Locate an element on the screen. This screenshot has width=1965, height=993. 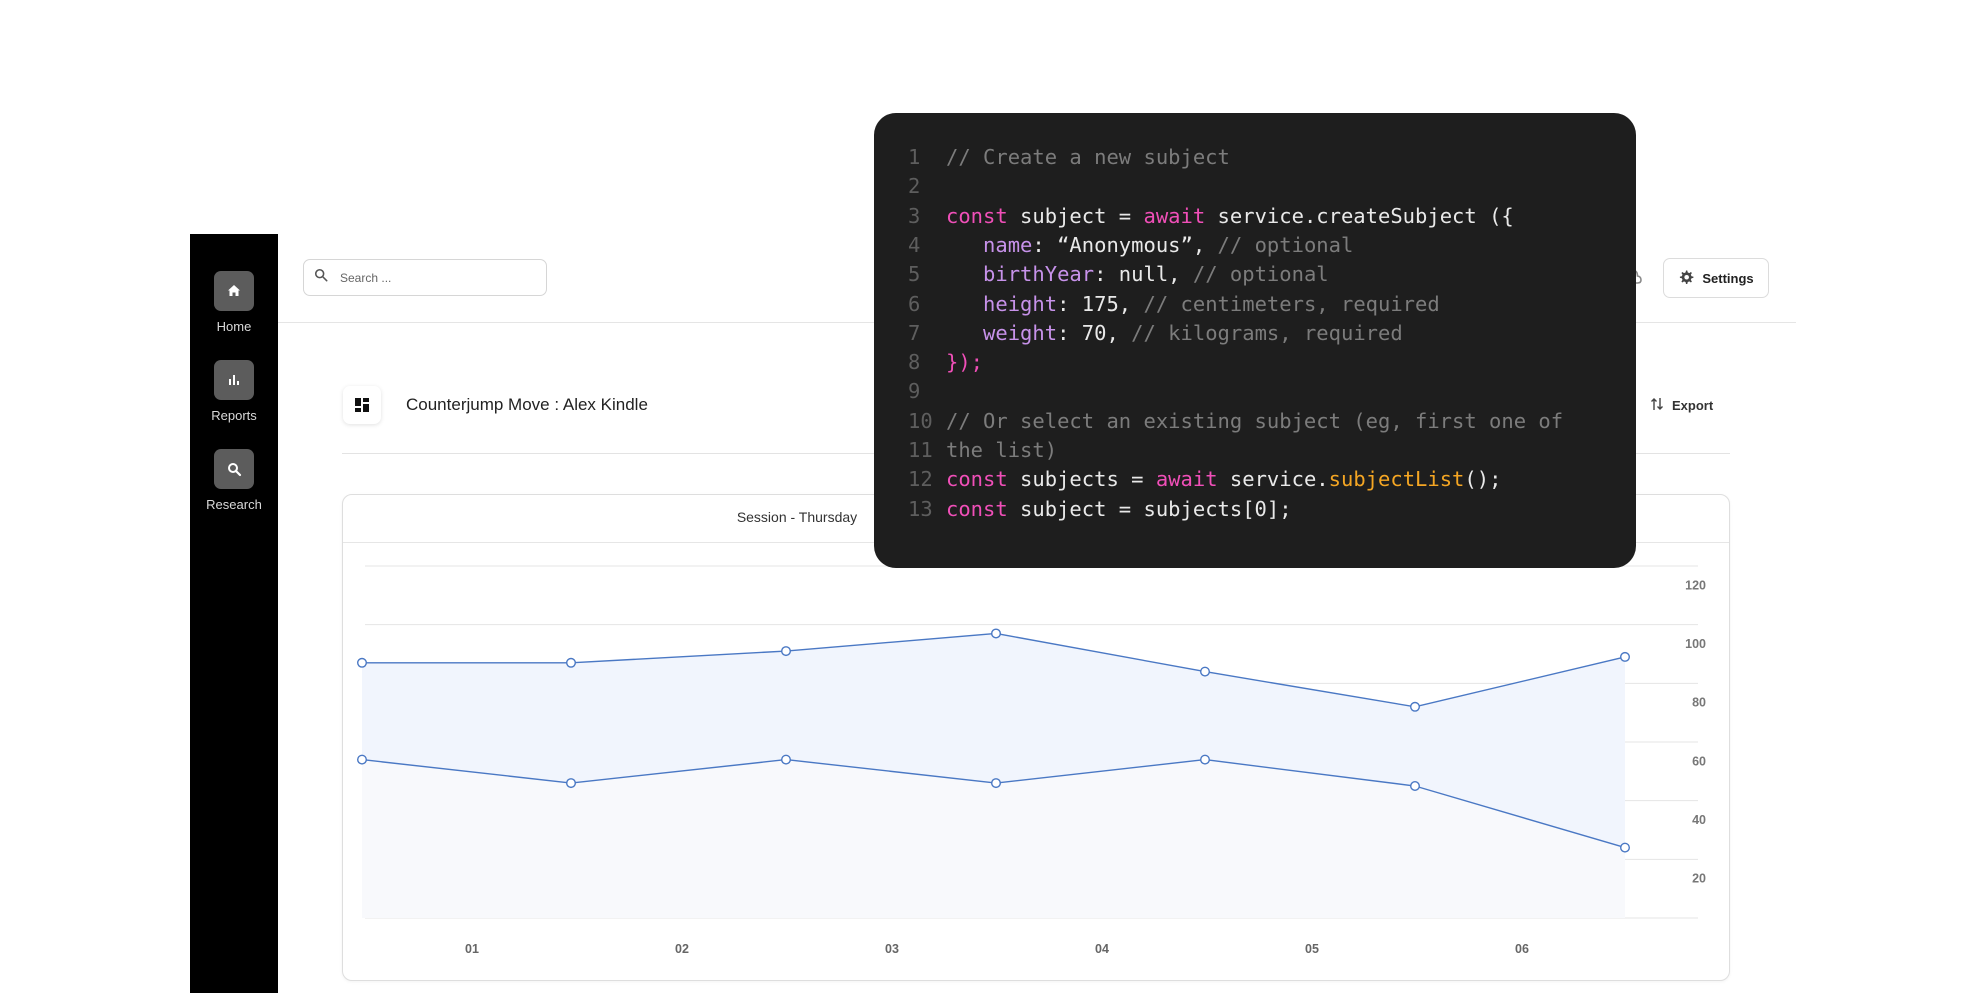
line-number: 1 is located at coordinates (914, 157).